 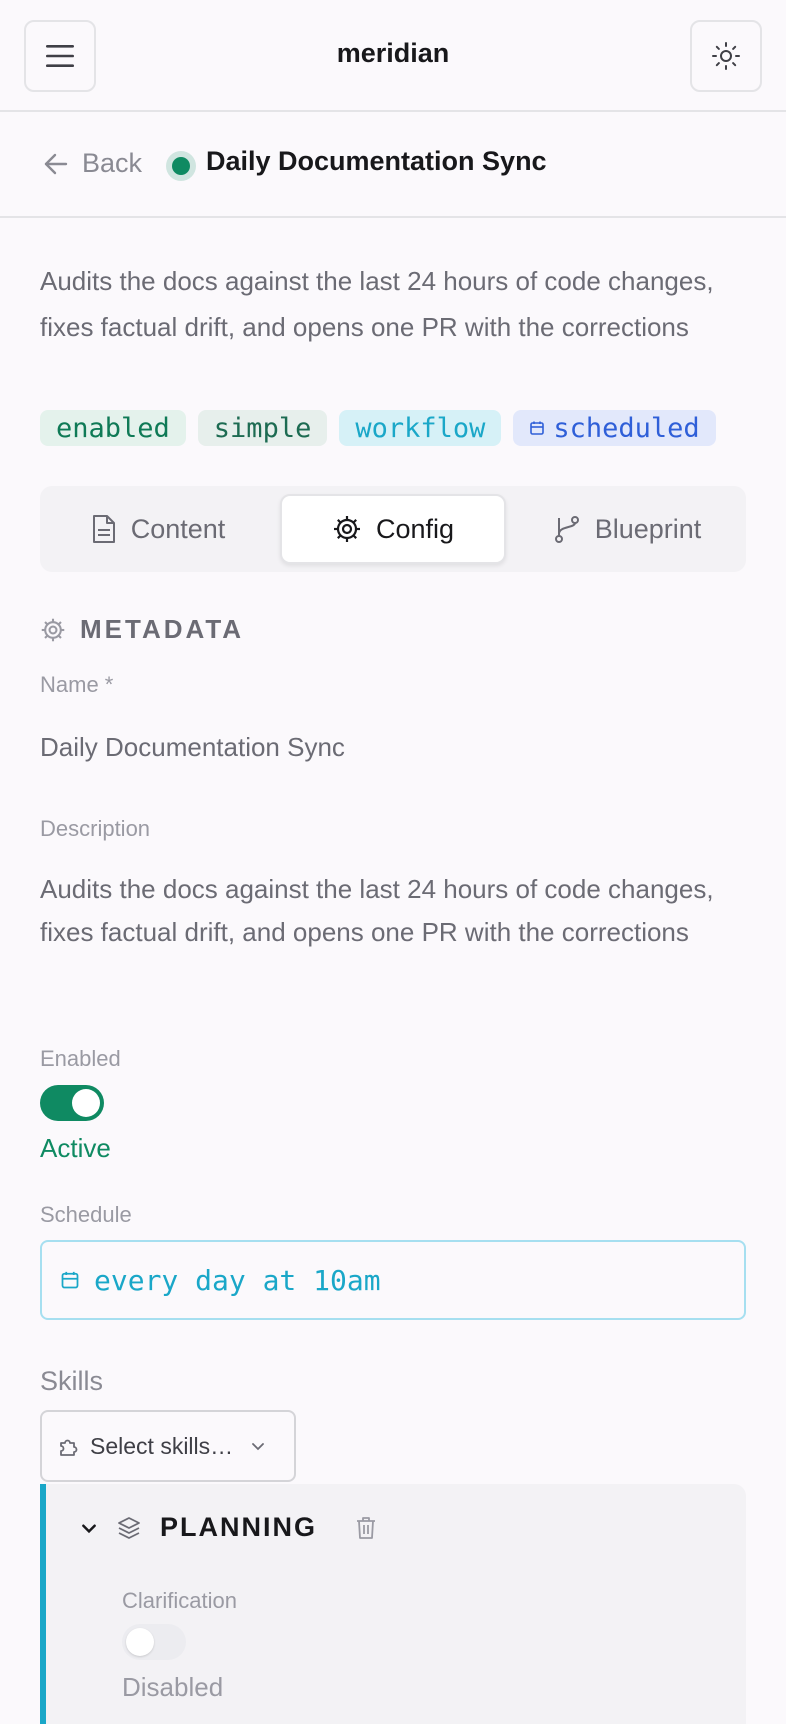 What do you see at coordinates (95, 828) in the screenshot?
I see `description-label: Description` at bounding box center [95, 828].